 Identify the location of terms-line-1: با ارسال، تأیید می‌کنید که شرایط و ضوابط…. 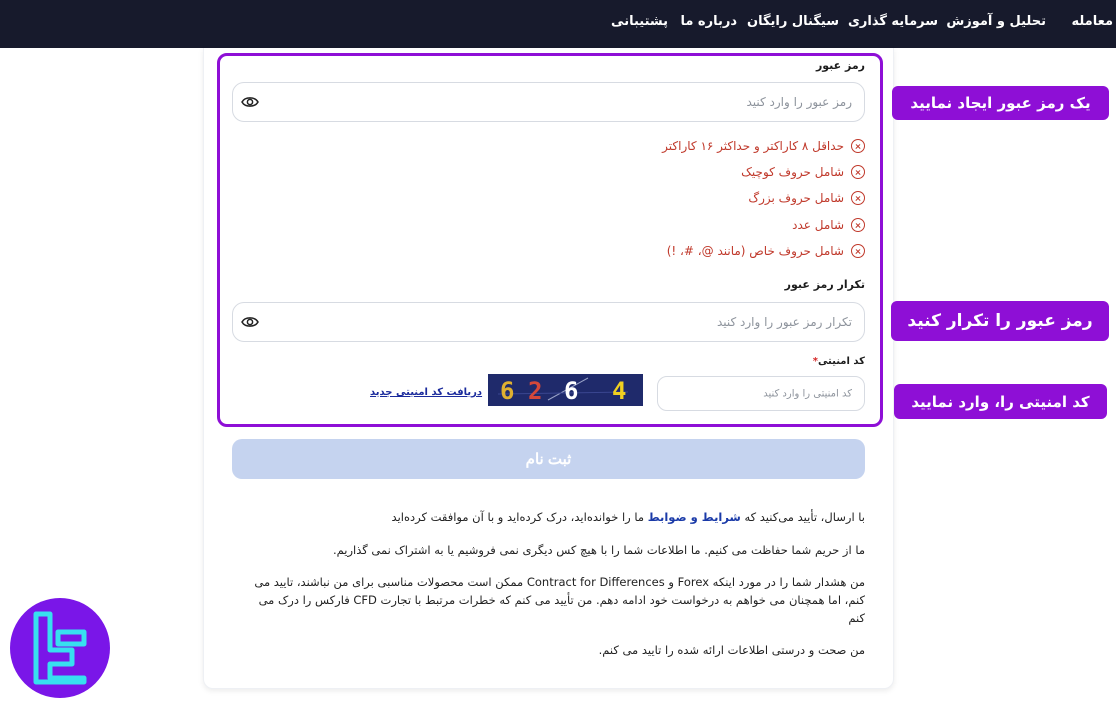
(628, 517).